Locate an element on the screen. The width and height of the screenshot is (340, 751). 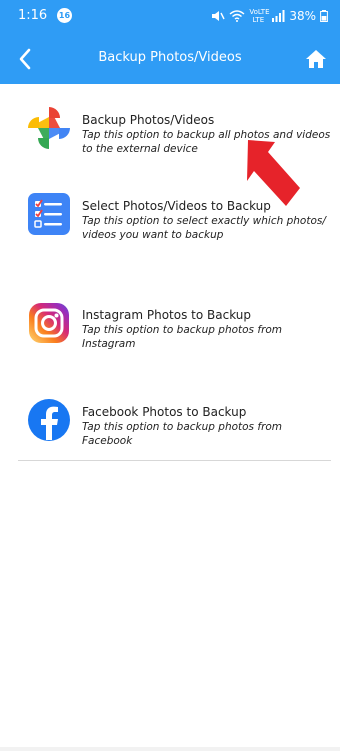
checklist-icon is located at coordinates (49, 214).